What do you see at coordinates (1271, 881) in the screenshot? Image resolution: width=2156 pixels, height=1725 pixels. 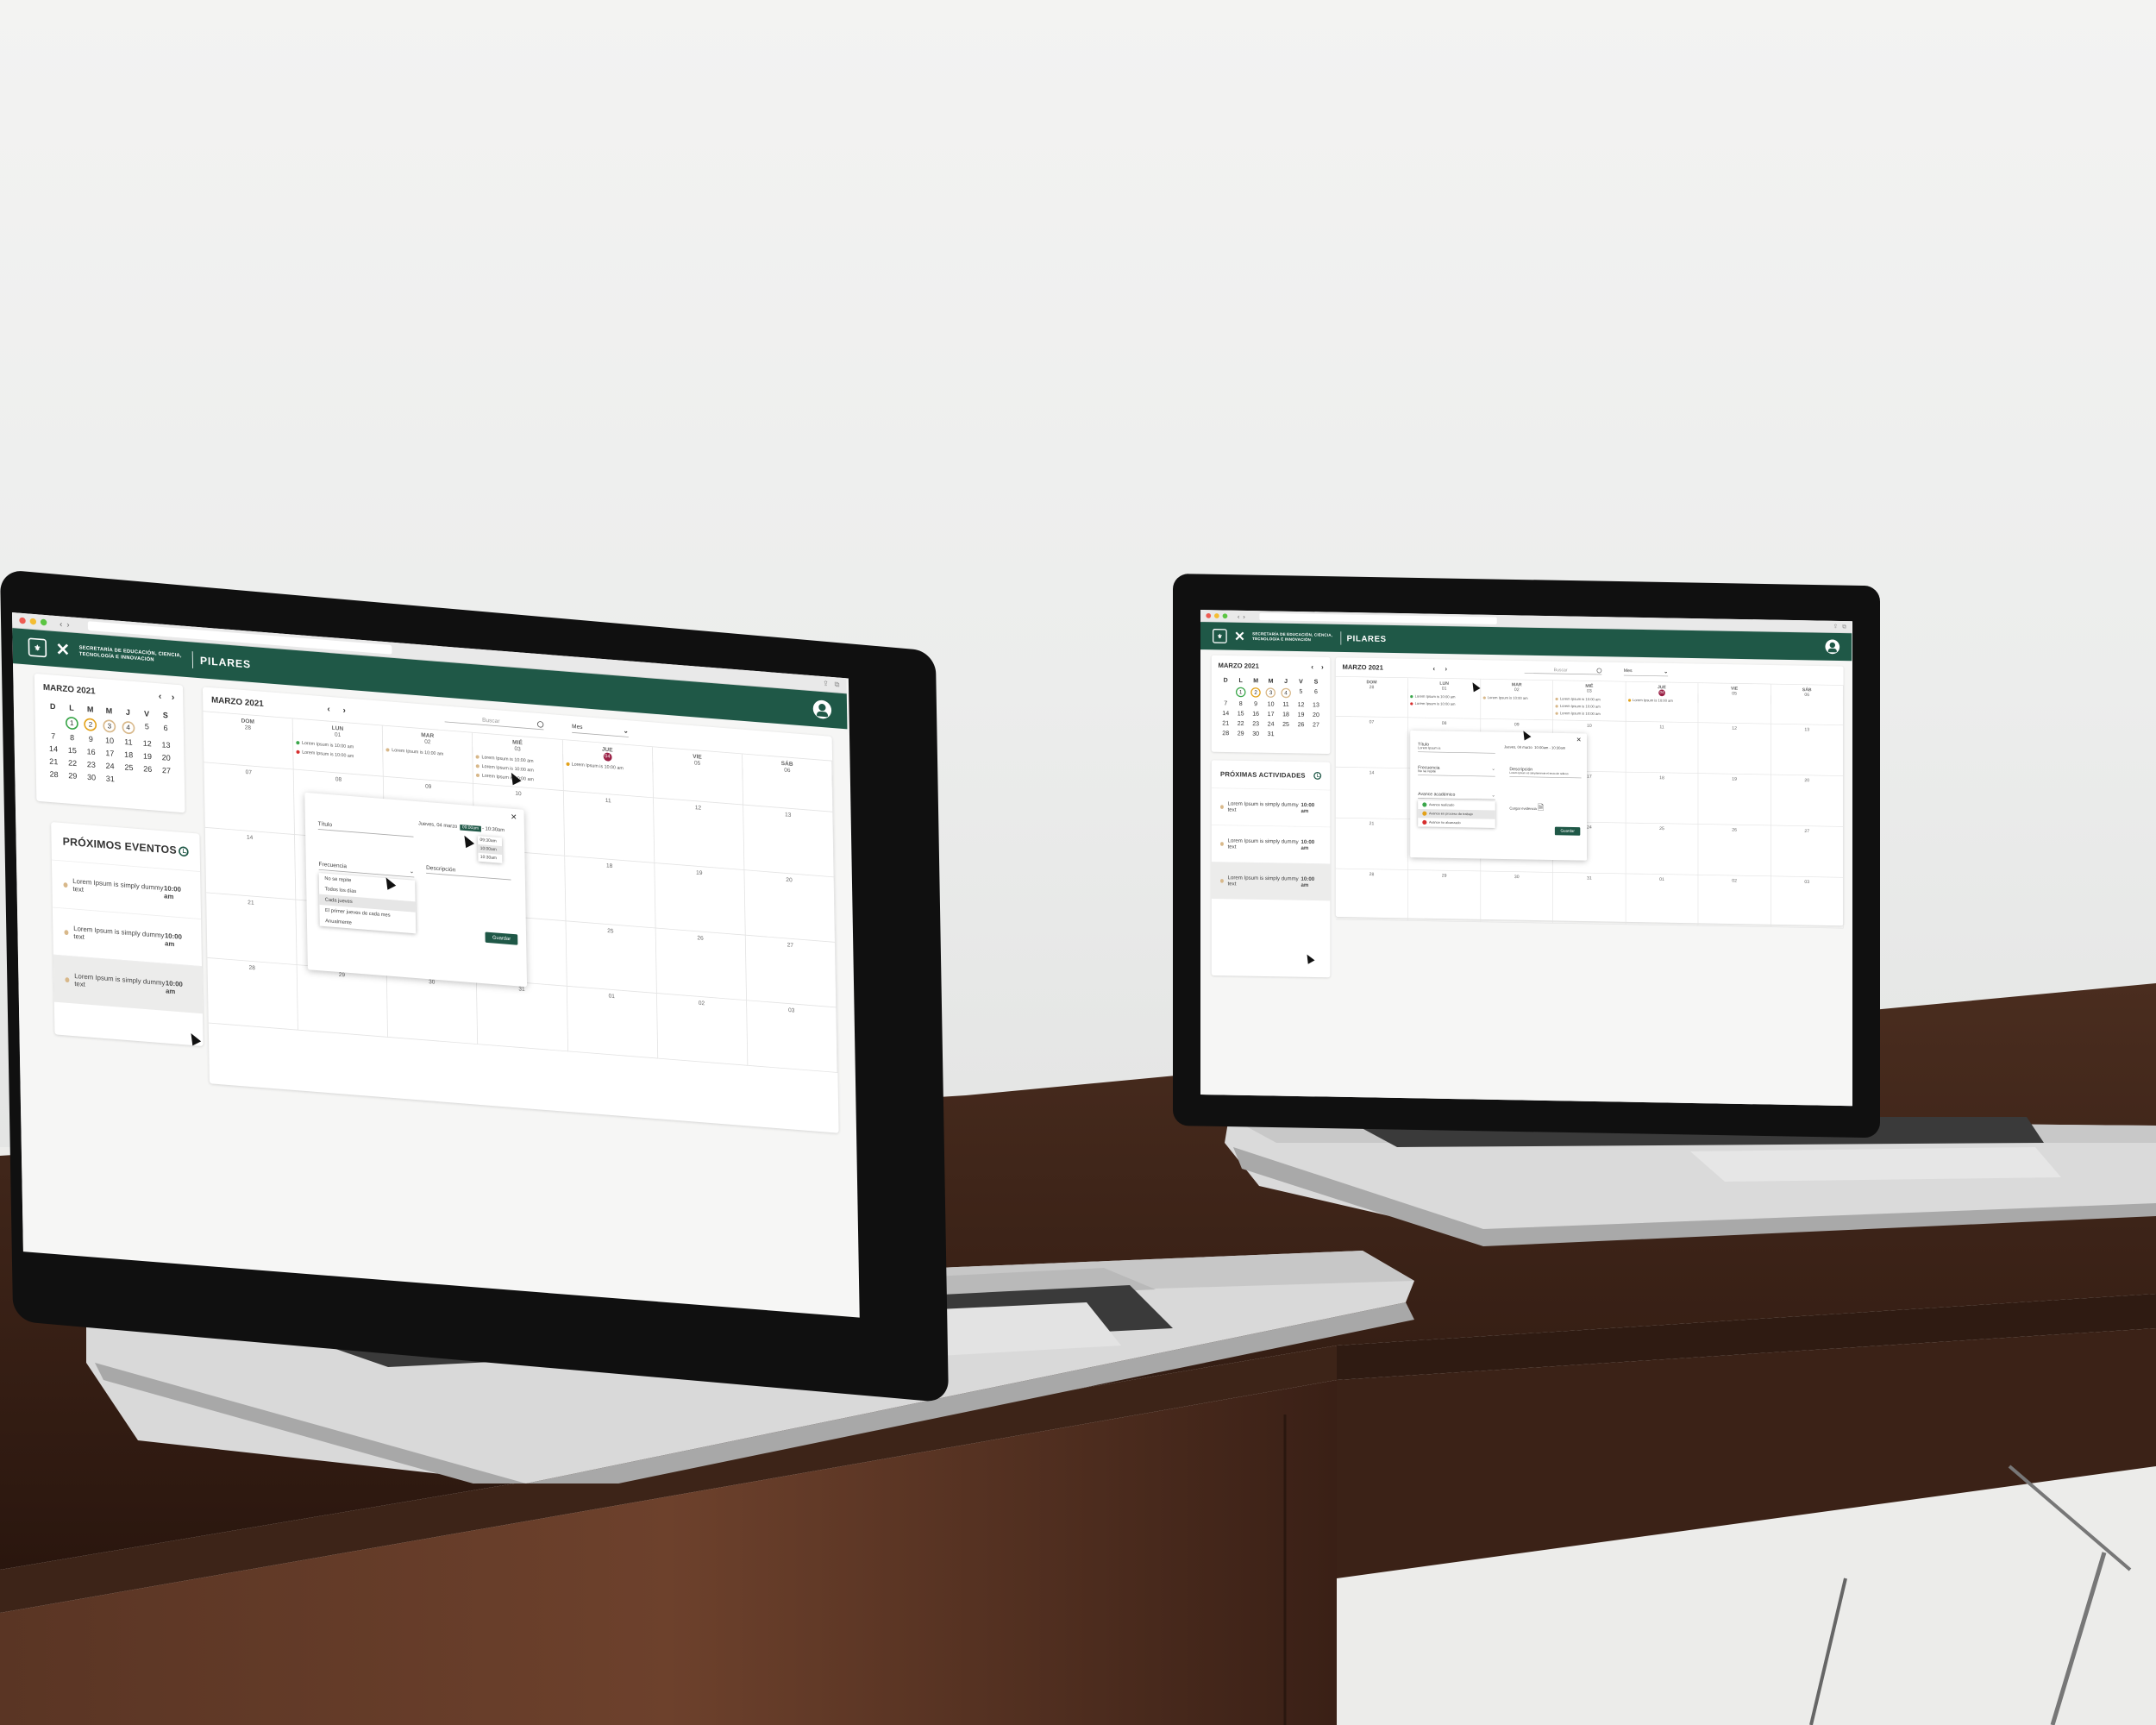 I see `activity-item-selected: Lorem Ipsum is simply dummy text 10:00 am` at bounding box center [1271, 881].